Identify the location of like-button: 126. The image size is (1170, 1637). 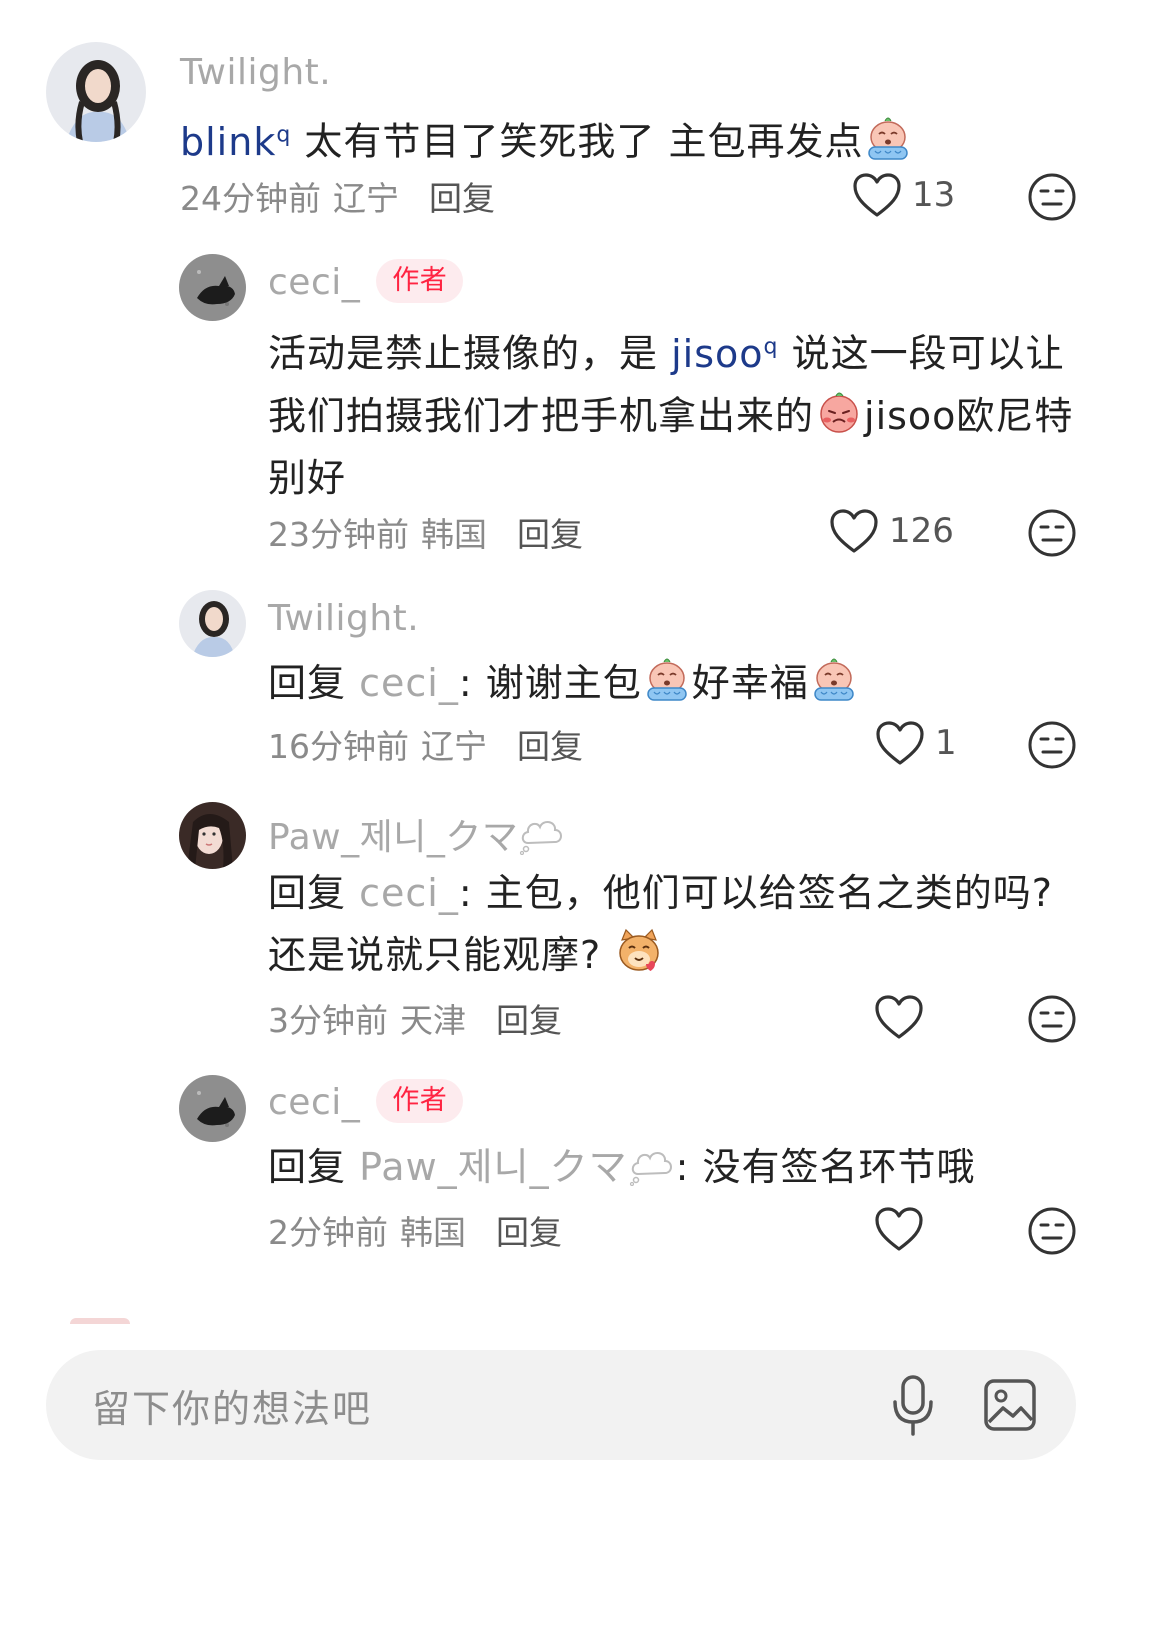
(891, 531).